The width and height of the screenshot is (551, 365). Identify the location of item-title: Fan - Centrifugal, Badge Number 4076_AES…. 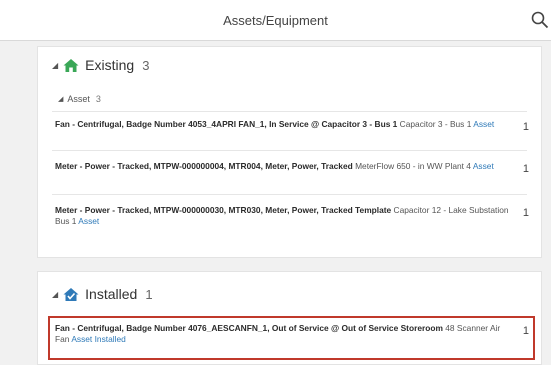
(249, 328).